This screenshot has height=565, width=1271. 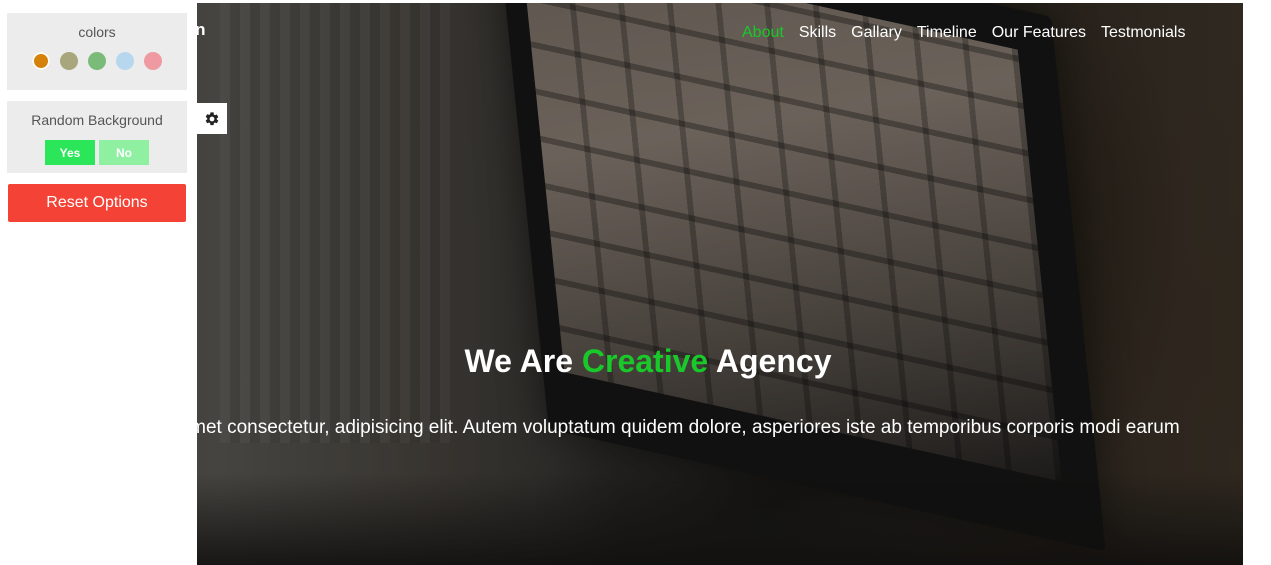 What do you see at coordinates (763, 33) in the screenshot?
I see `nav-about: About` at bounding box center [763, 33].